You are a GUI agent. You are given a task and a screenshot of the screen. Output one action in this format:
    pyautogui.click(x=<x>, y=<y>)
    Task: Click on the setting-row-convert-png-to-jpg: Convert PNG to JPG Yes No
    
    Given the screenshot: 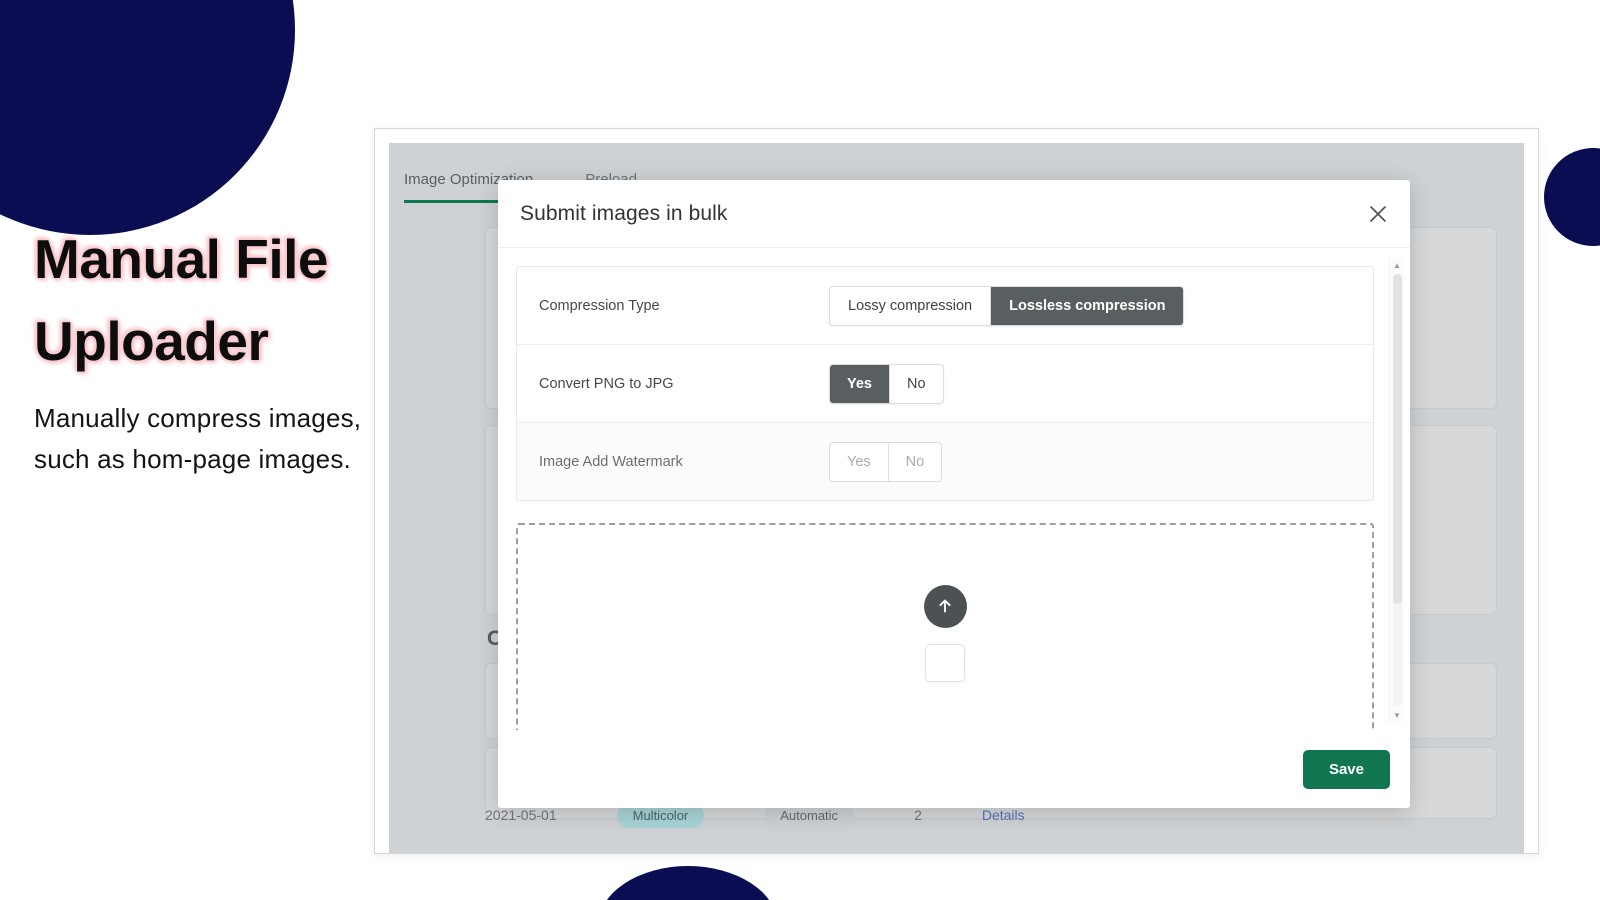 What is the action you would take?
    pyautogui.click(x=945, y=384)
    